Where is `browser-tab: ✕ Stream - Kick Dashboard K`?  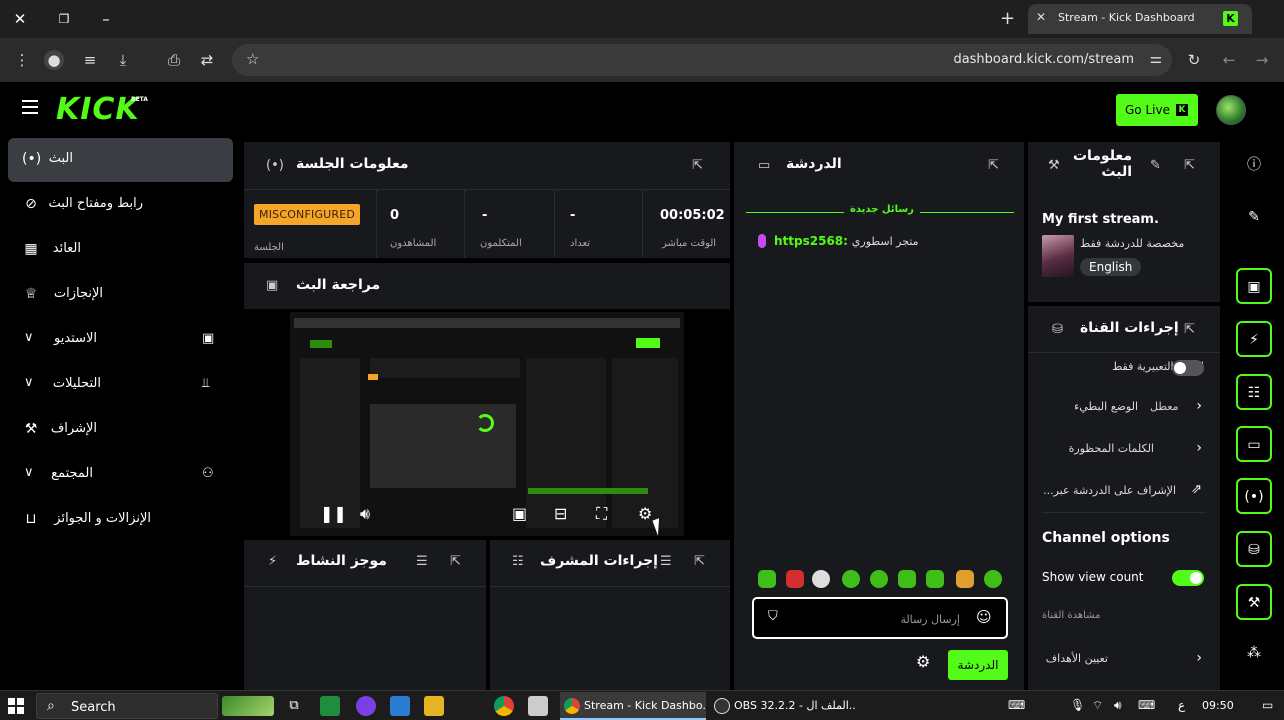
browser-tab: ✕ Stream - Kick Dashboard K is located at coordinates (1140, 19).